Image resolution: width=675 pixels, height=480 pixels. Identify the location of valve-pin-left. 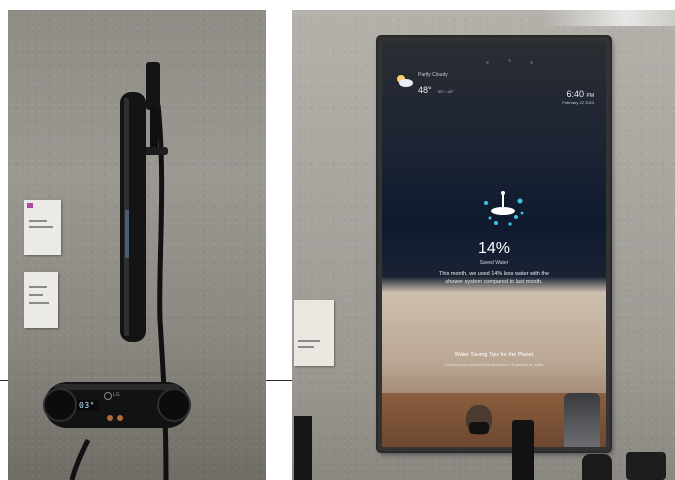
(110, 418).